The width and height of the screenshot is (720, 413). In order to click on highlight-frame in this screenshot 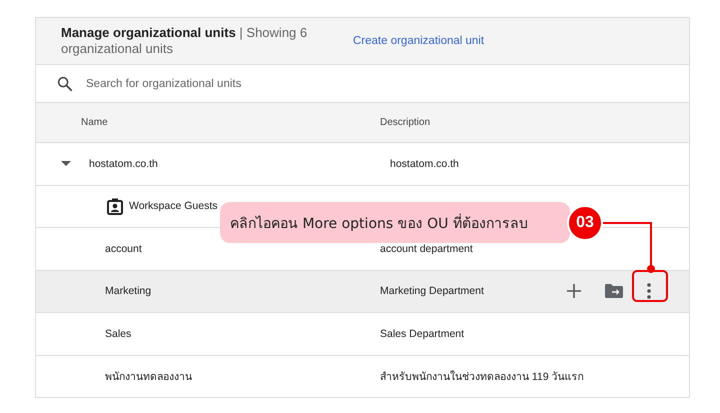, I will do `click(650, 286)`.